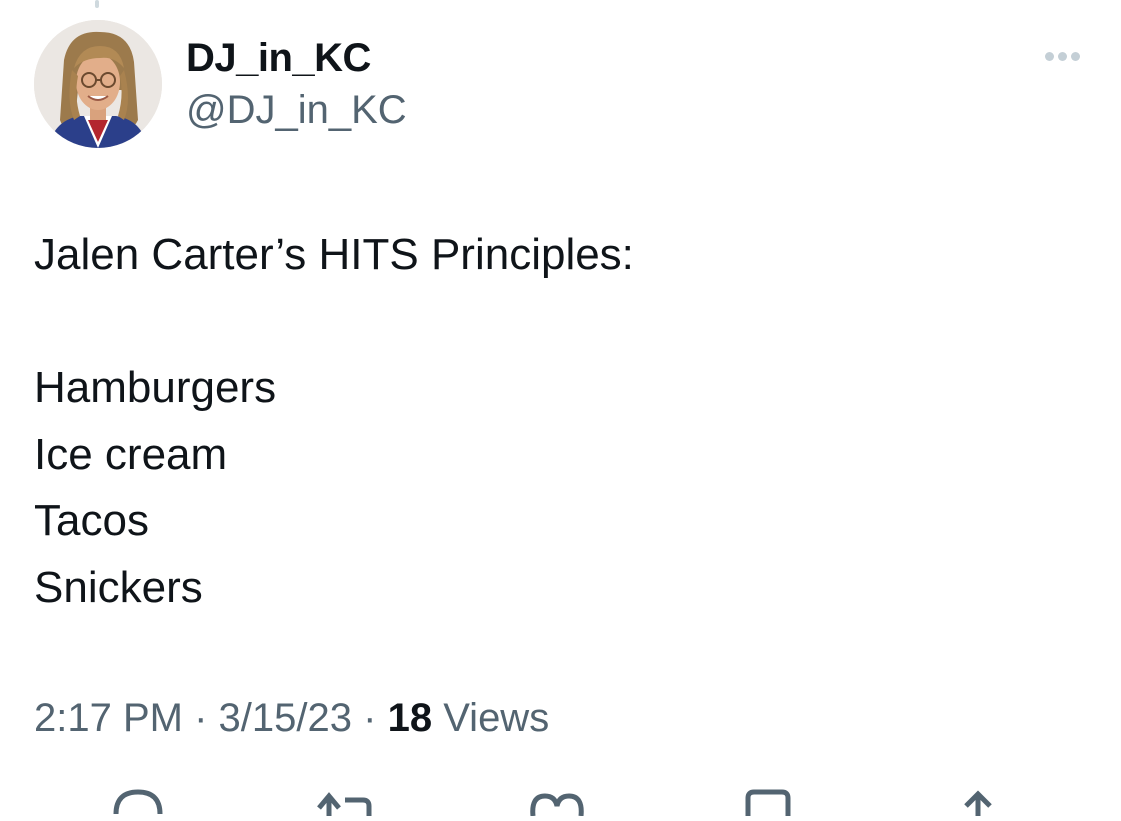 The height and width of the screenshot is (821, 1121). Describe the element at coordinates (285, 718) in the screenshot. I see `tweet-date: 3/15/23` at that location.